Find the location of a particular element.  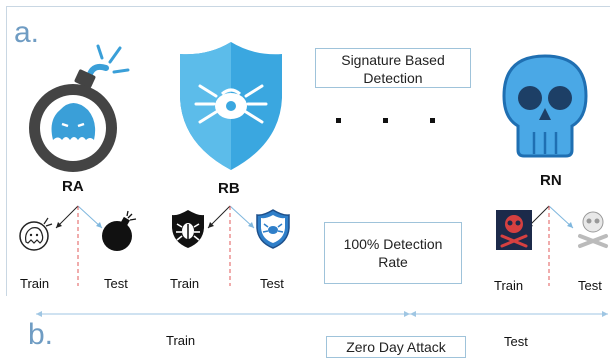

timeline-test-label: Test is located at coordinates (516, 341).